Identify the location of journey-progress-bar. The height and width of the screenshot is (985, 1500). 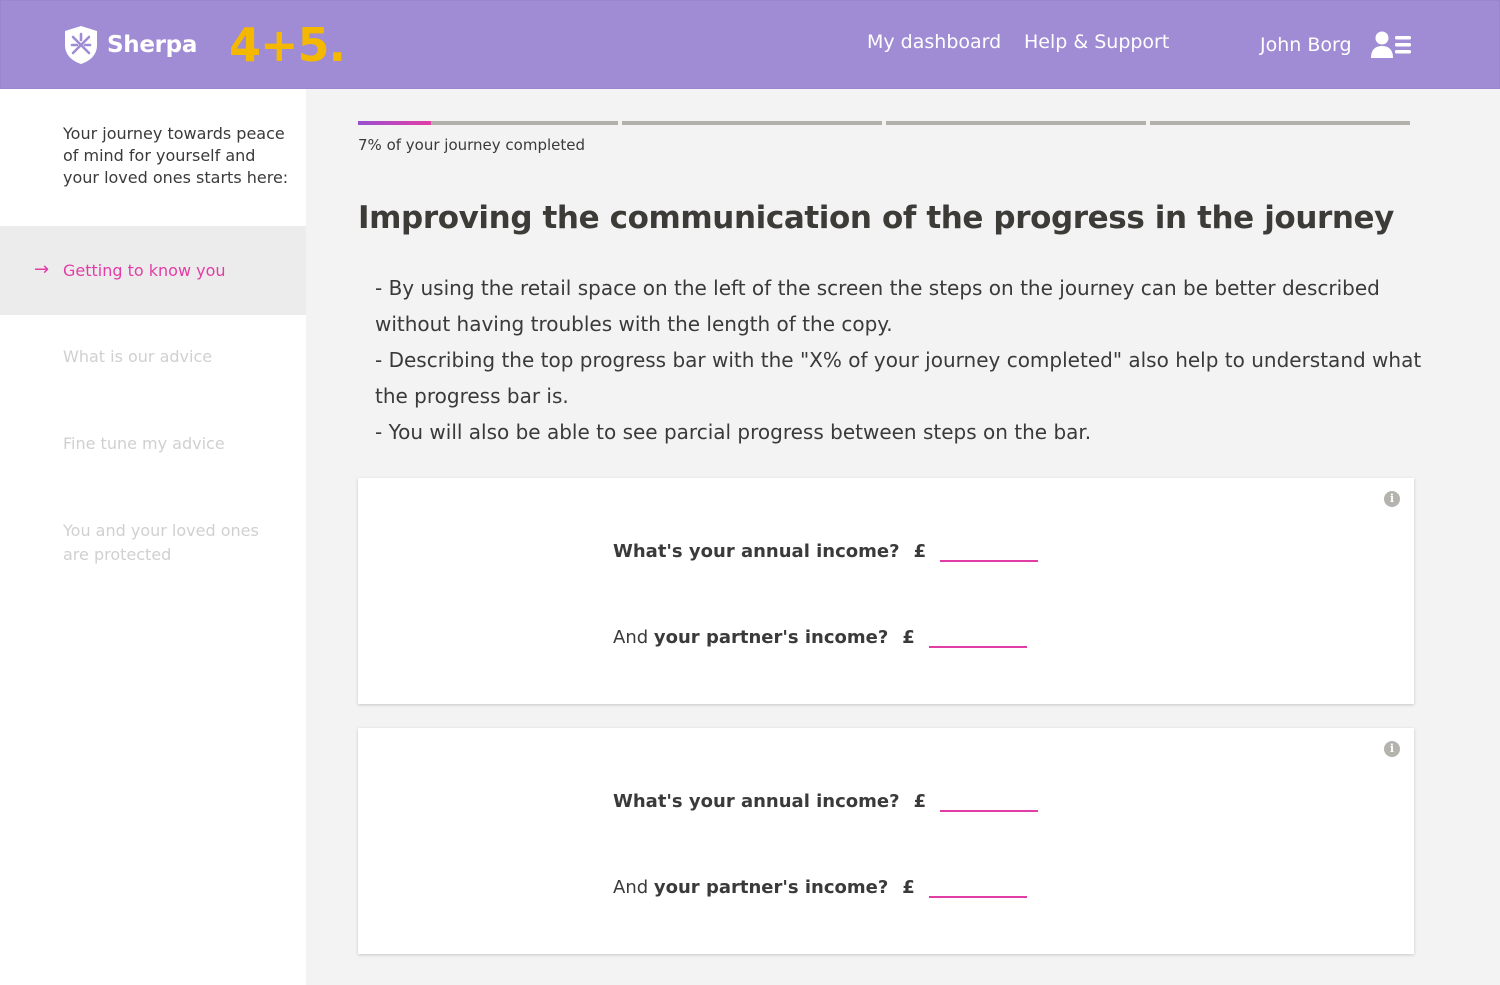
(884, 123).